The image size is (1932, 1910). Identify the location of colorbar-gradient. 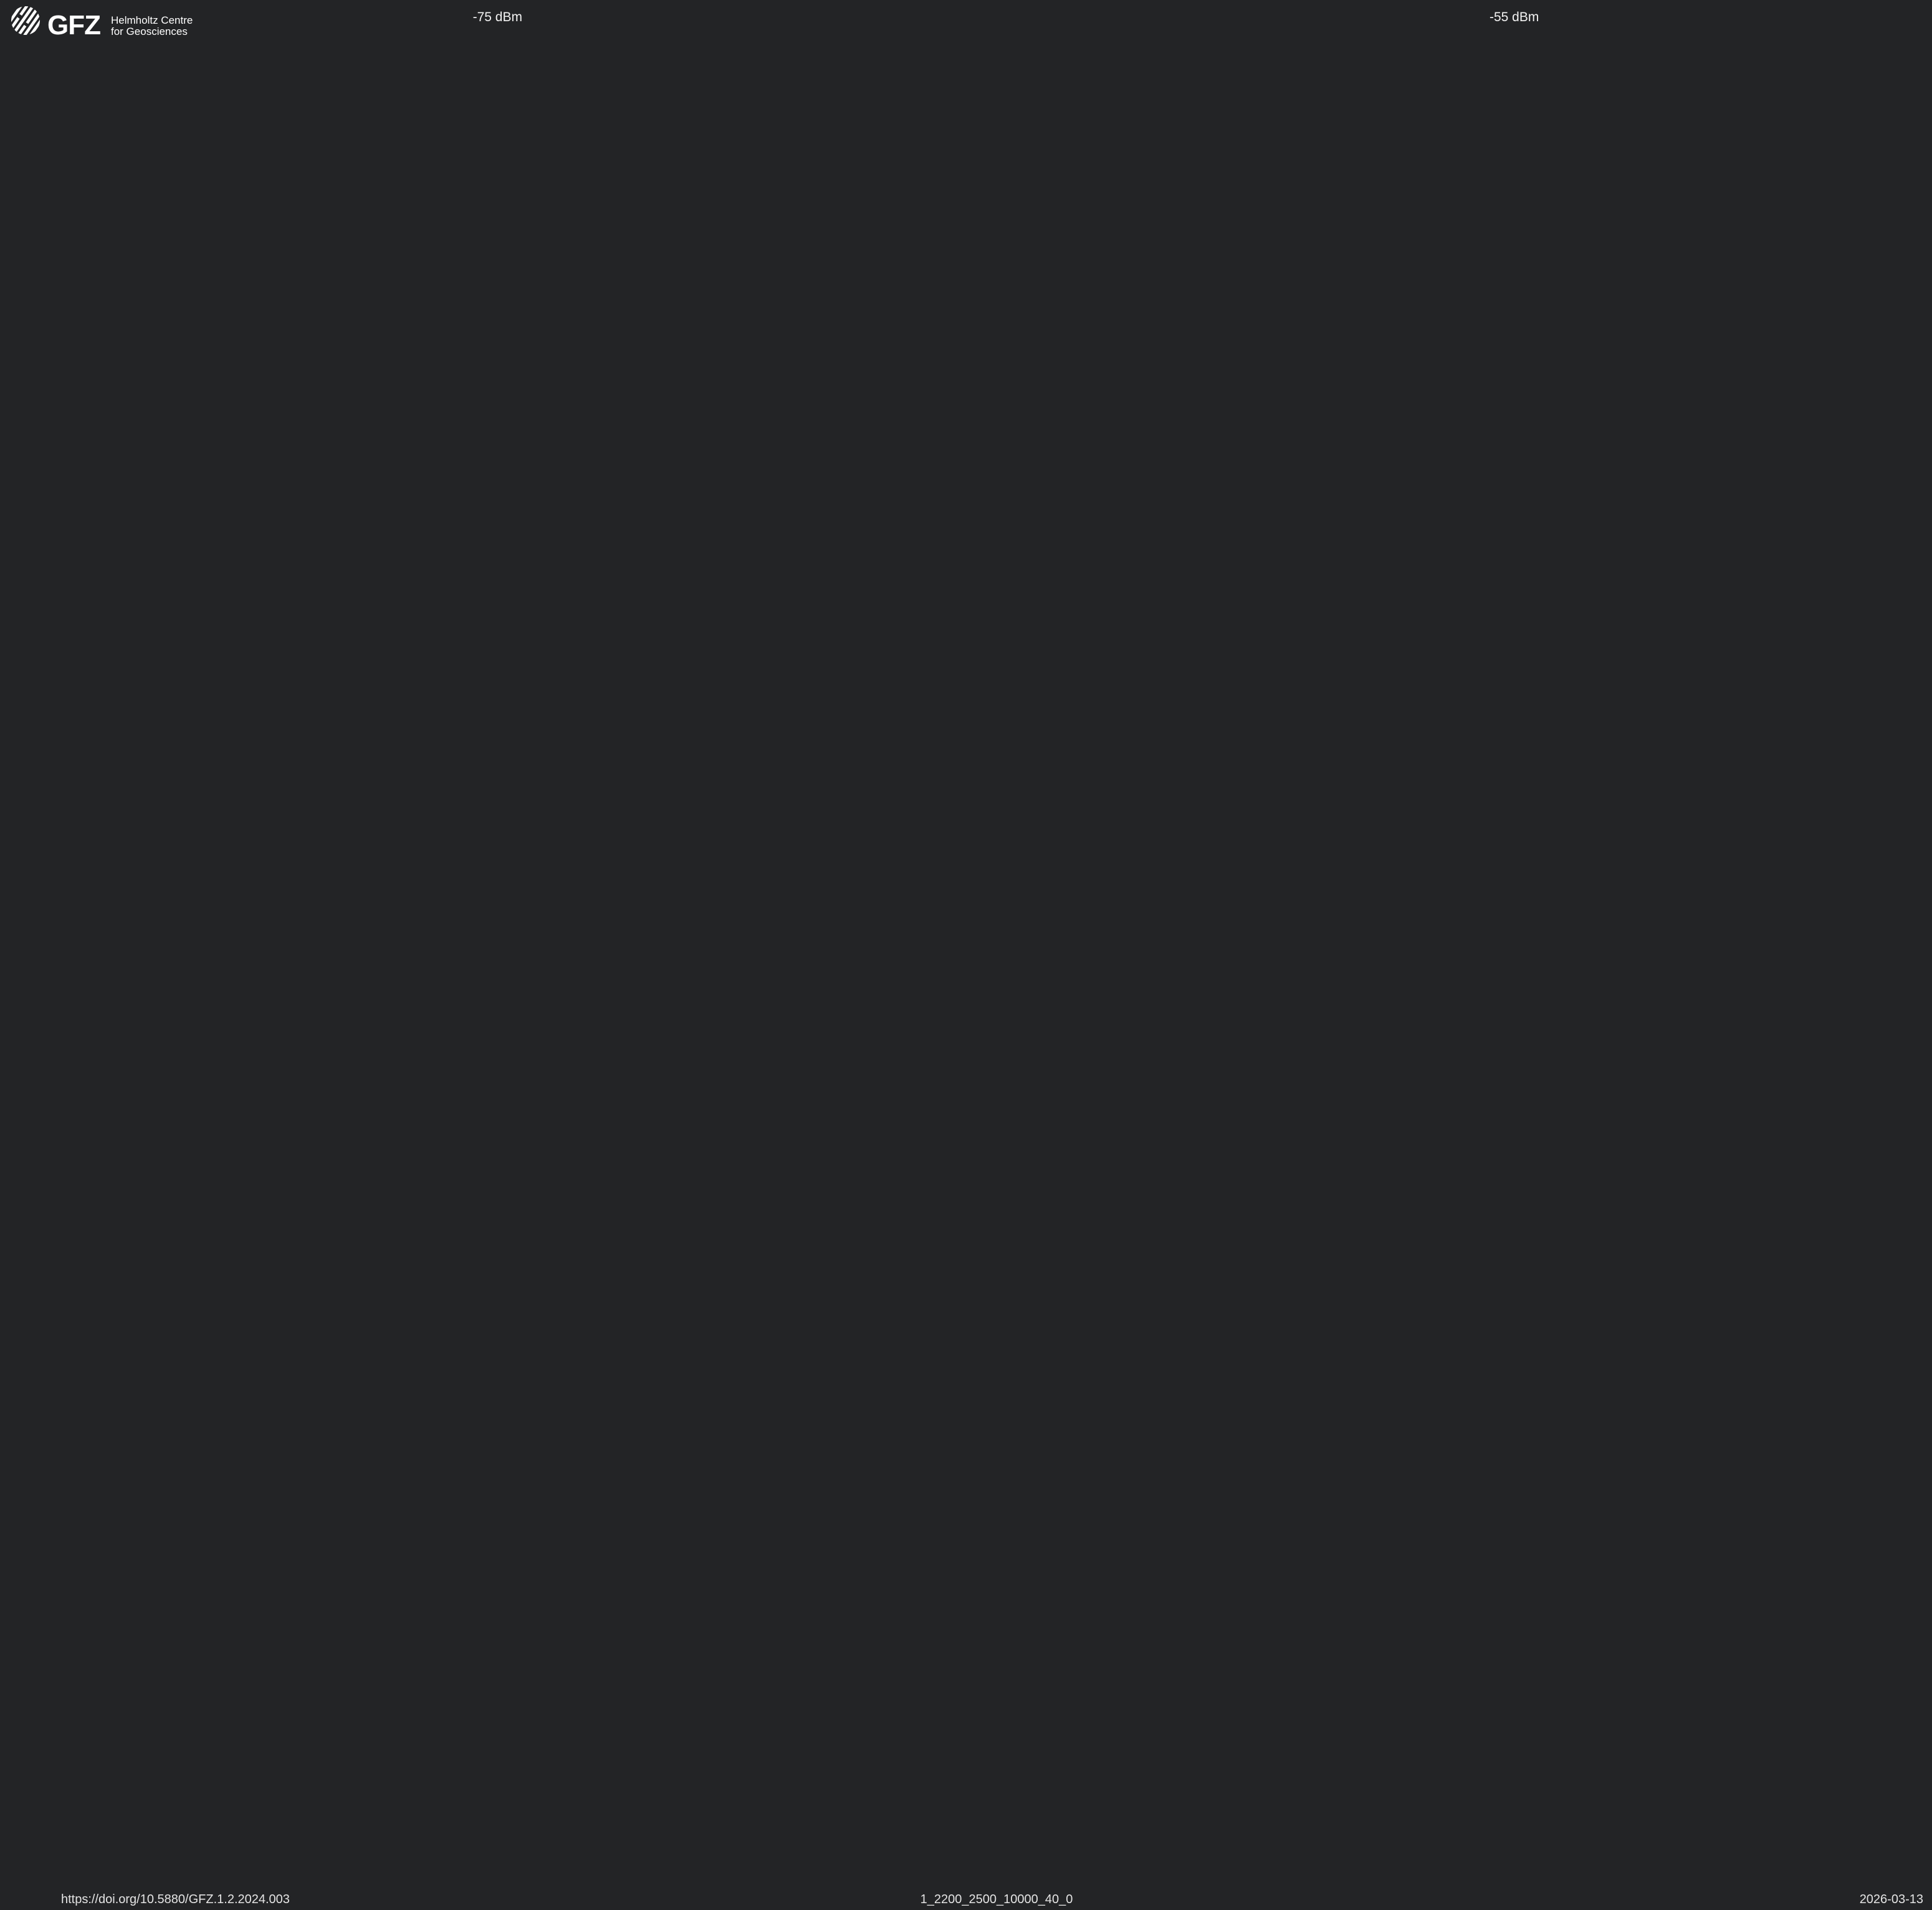
(997, 19).